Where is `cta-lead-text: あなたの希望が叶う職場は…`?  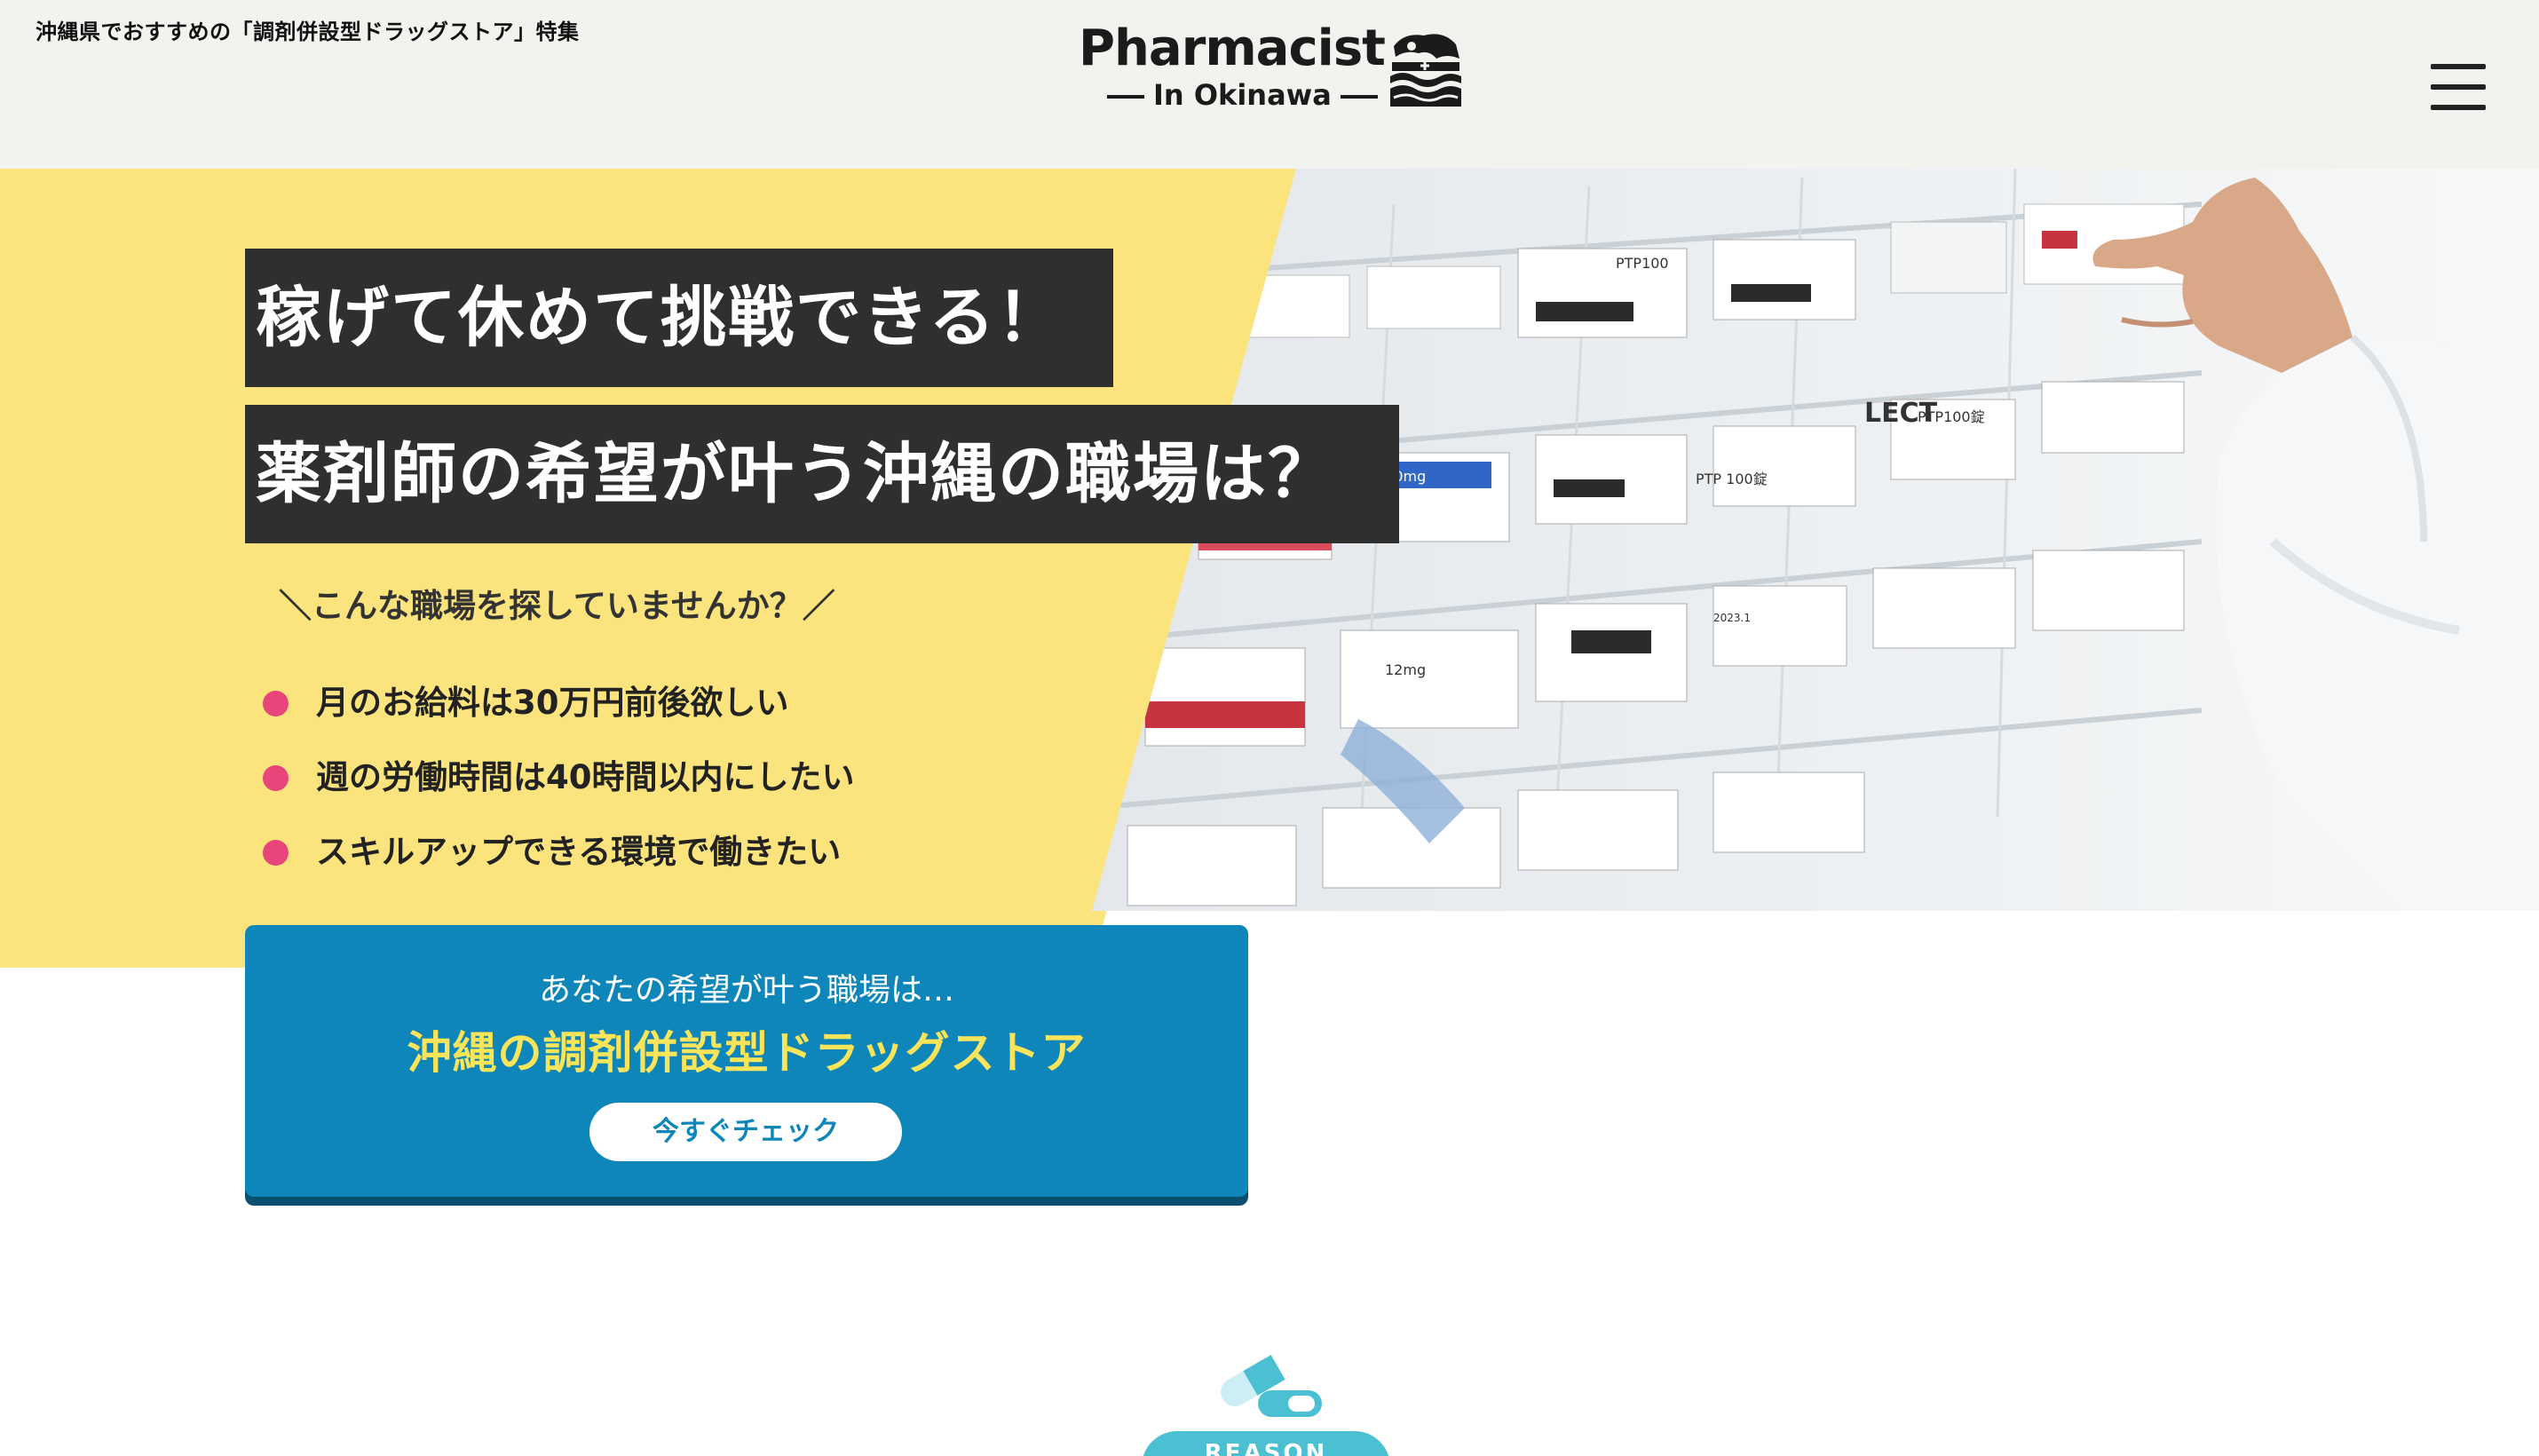
cta-lead-text: あなたの希望が叶う職場は… is located at coordinates (746, 990).